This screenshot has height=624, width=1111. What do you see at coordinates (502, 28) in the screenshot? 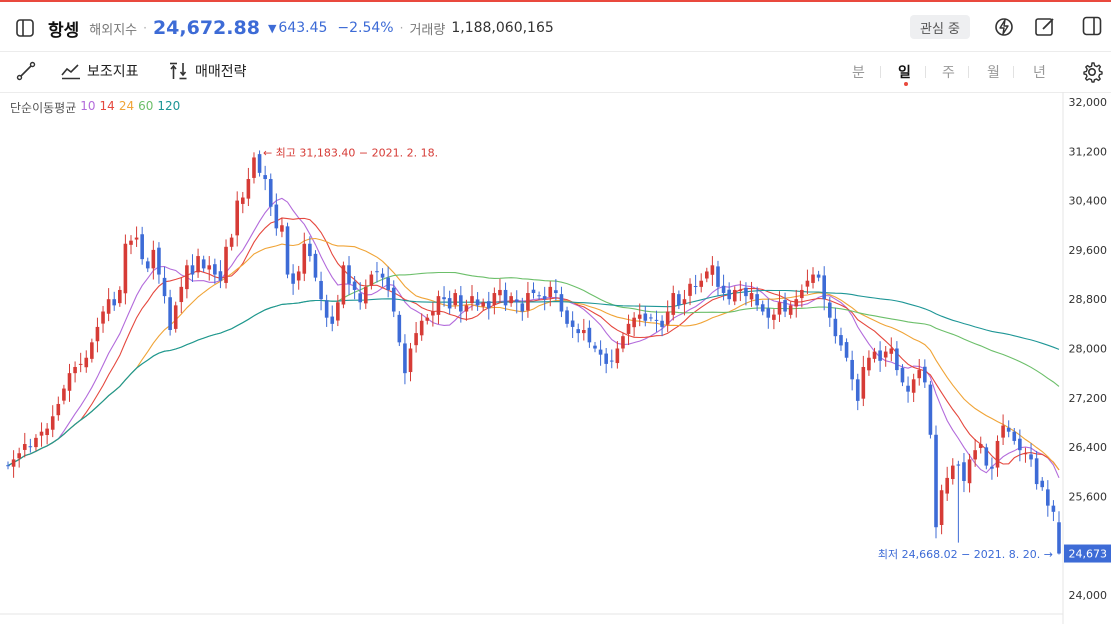
I see `volume-value: 1,188,060,165` at bounding box center [502, 28].